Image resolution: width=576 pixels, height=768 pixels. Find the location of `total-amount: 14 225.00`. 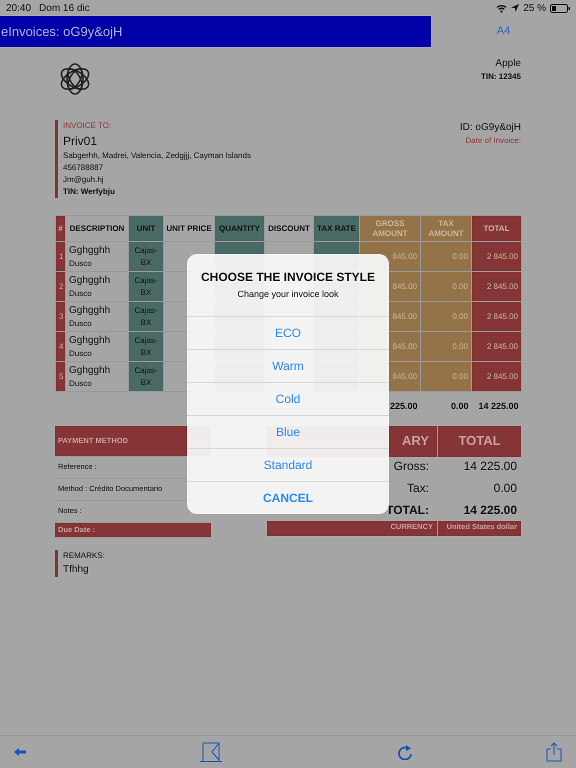

total-amount: 14 225.00 is located at coordinates (498, 406).